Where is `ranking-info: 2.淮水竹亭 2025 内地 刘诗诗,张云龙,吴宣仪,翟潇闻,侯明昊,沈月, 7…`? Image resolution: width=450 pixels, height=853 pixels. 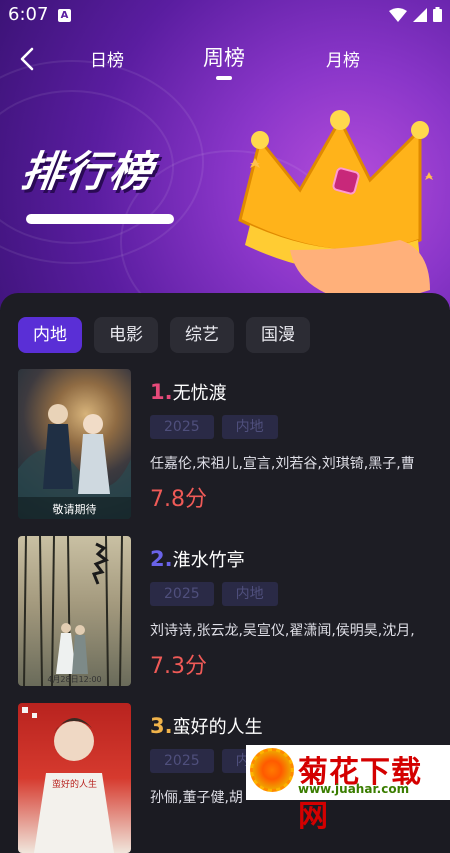 ranking-info: 2.淮水竹亭 2025 内地 刘诗诗,张云龙,吴宣仪,翟潇闻,侯明昊,沈月, 7… is located at coordinates (300, 608).